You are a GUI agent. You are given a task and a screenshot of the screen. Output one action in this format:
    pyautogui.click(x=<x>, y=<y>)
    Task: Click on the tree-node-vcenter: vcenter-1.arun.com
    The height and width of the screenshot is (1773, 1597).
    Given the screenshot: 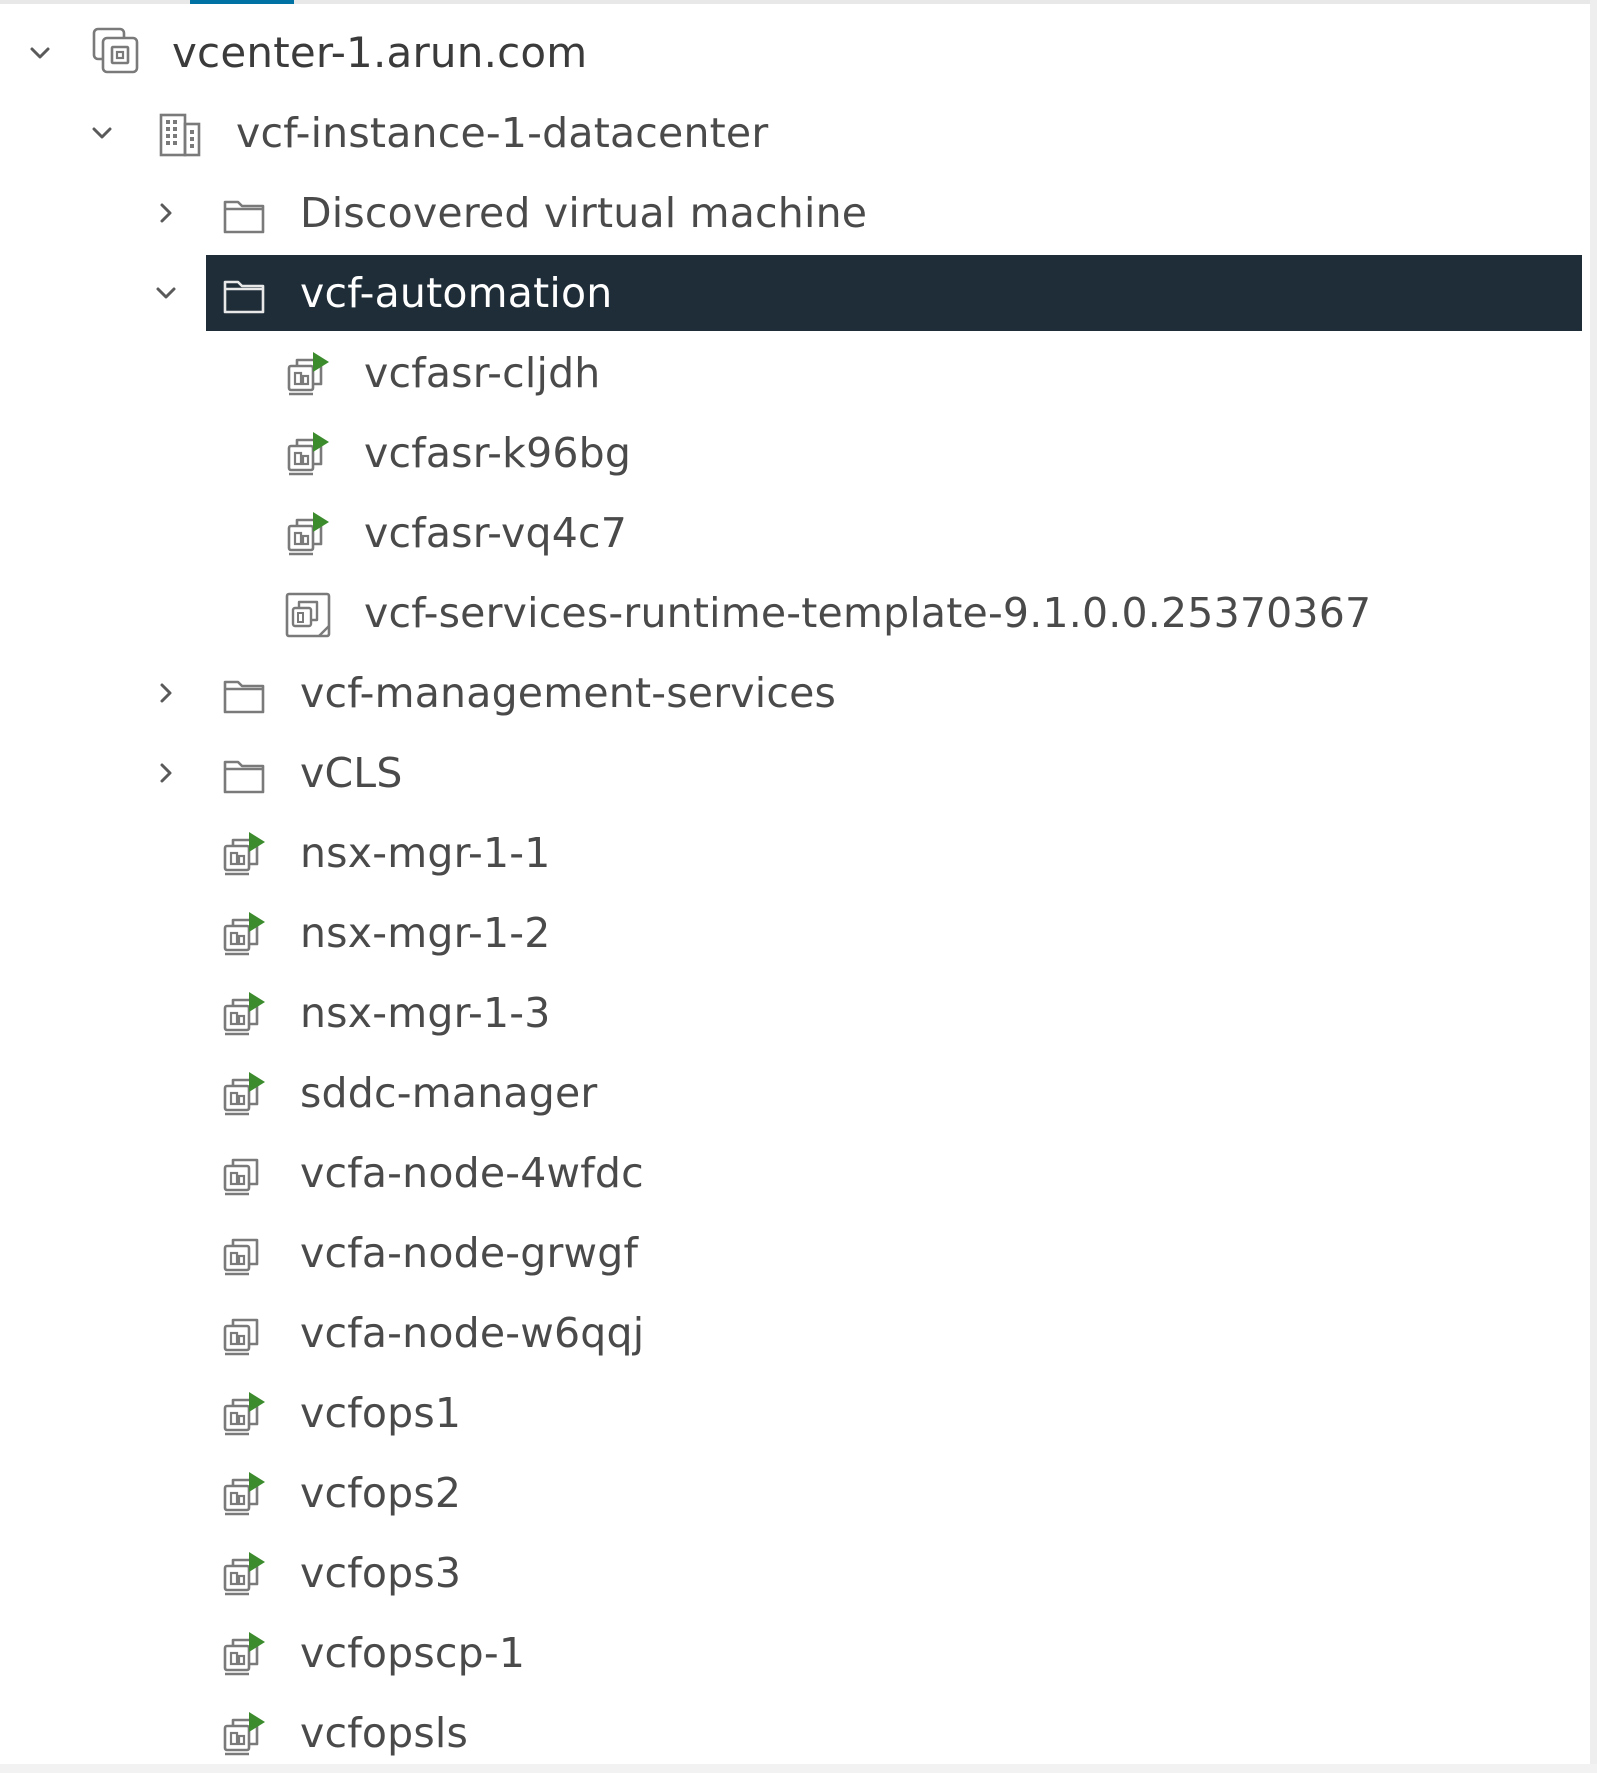 What is the action you would take?
    pyautogui.click(x=795, y=53)
    